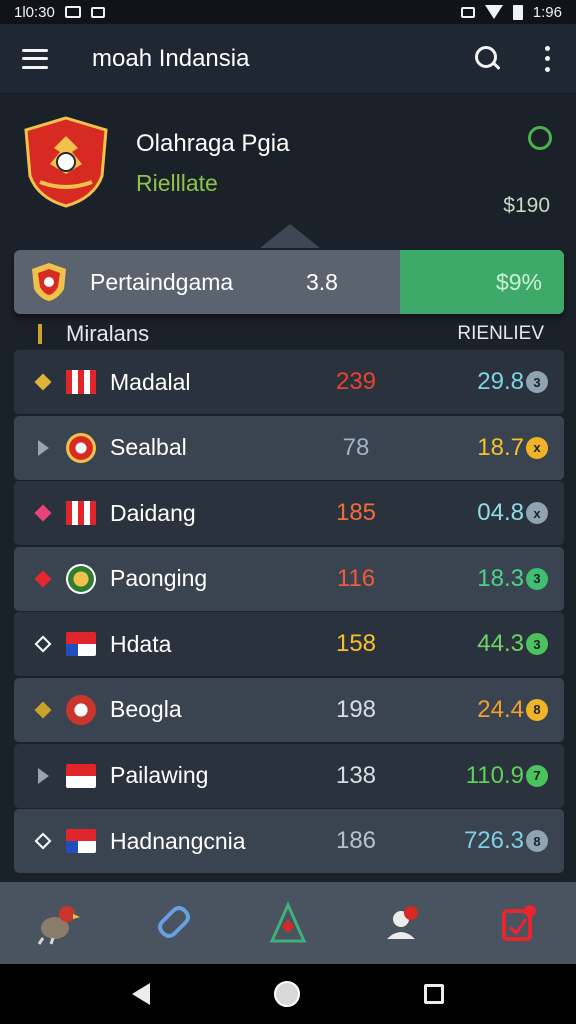 This screenshot has height=1024, width=576. What do you see at coordinates (288, 12) in the screenshot?
I see `status-bar: 1l0:30 1:96` at bounding box center [288, 12].